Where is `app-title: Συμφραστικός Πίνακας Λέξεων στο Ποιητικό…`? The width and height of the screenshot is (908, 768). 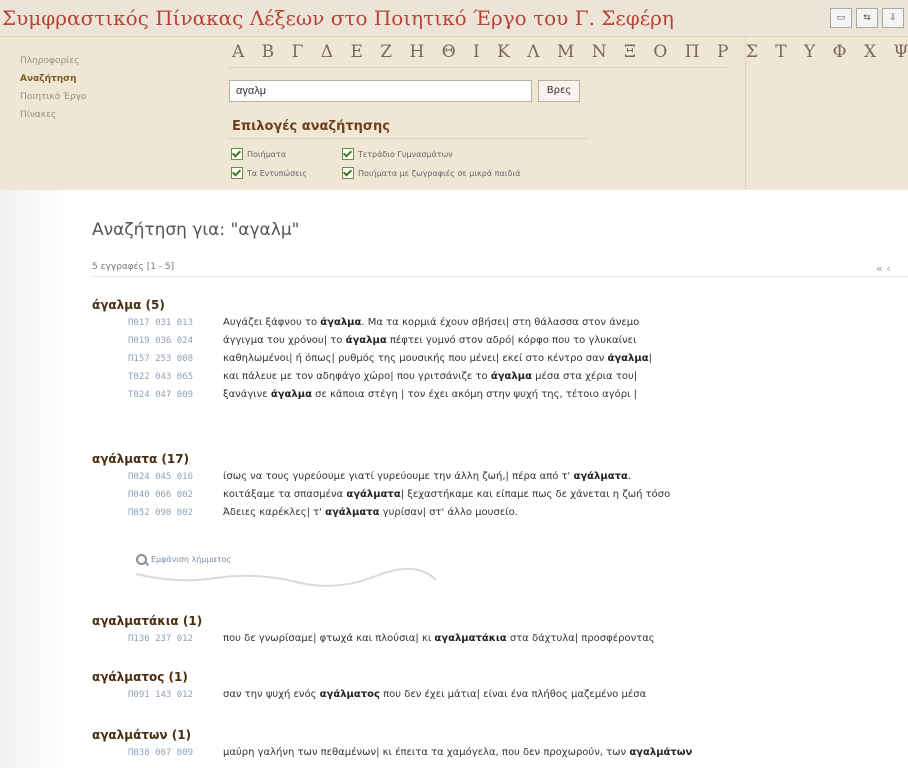
app-title: Συμφραστικός Πίνακας Λέξεων στο Ποιητικό… is located at coordinates (338, 18).